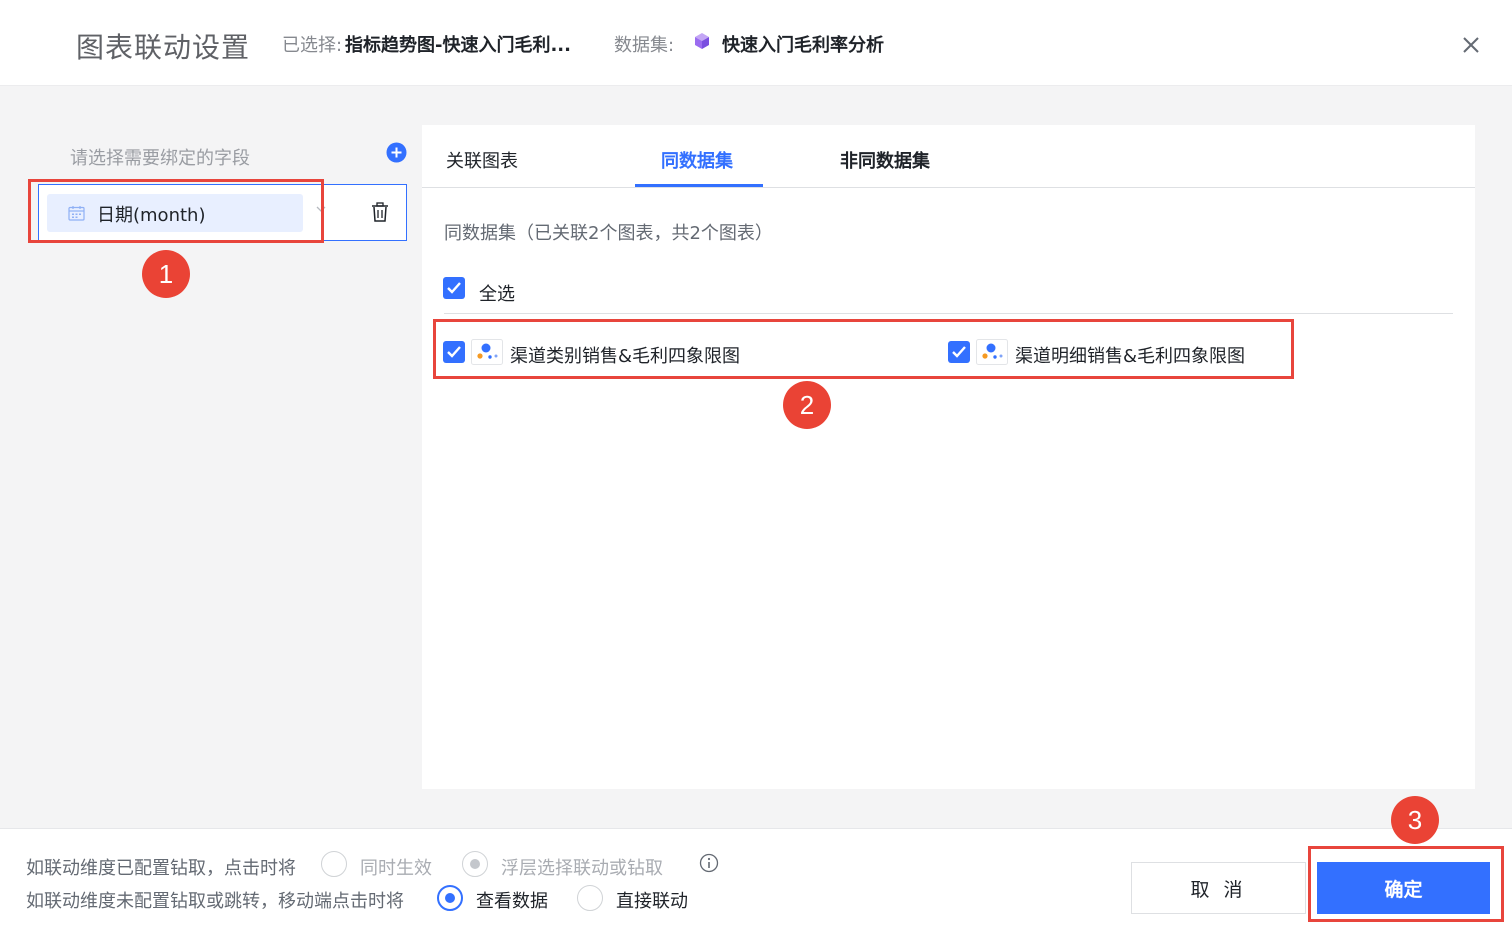 The width and height of the screenshot is (1512, 927). I want to click on bound-field-row: 日期(month), so click(222, 212).